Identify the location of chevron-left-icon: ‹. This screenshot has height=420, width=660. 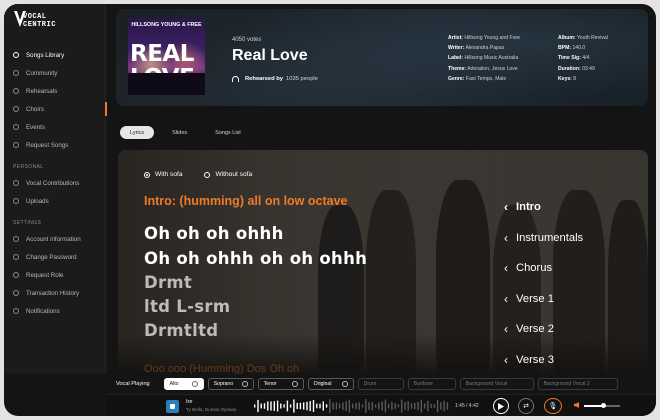
(506, 268).